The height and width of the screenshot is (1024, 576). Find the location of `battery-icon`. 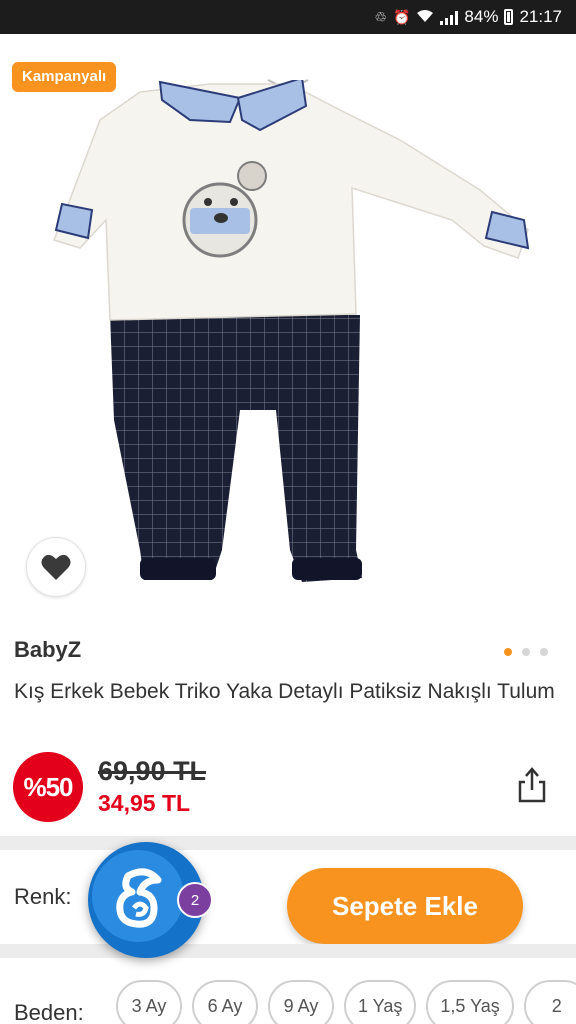

battery-icon is located at coordinates (509, 17).